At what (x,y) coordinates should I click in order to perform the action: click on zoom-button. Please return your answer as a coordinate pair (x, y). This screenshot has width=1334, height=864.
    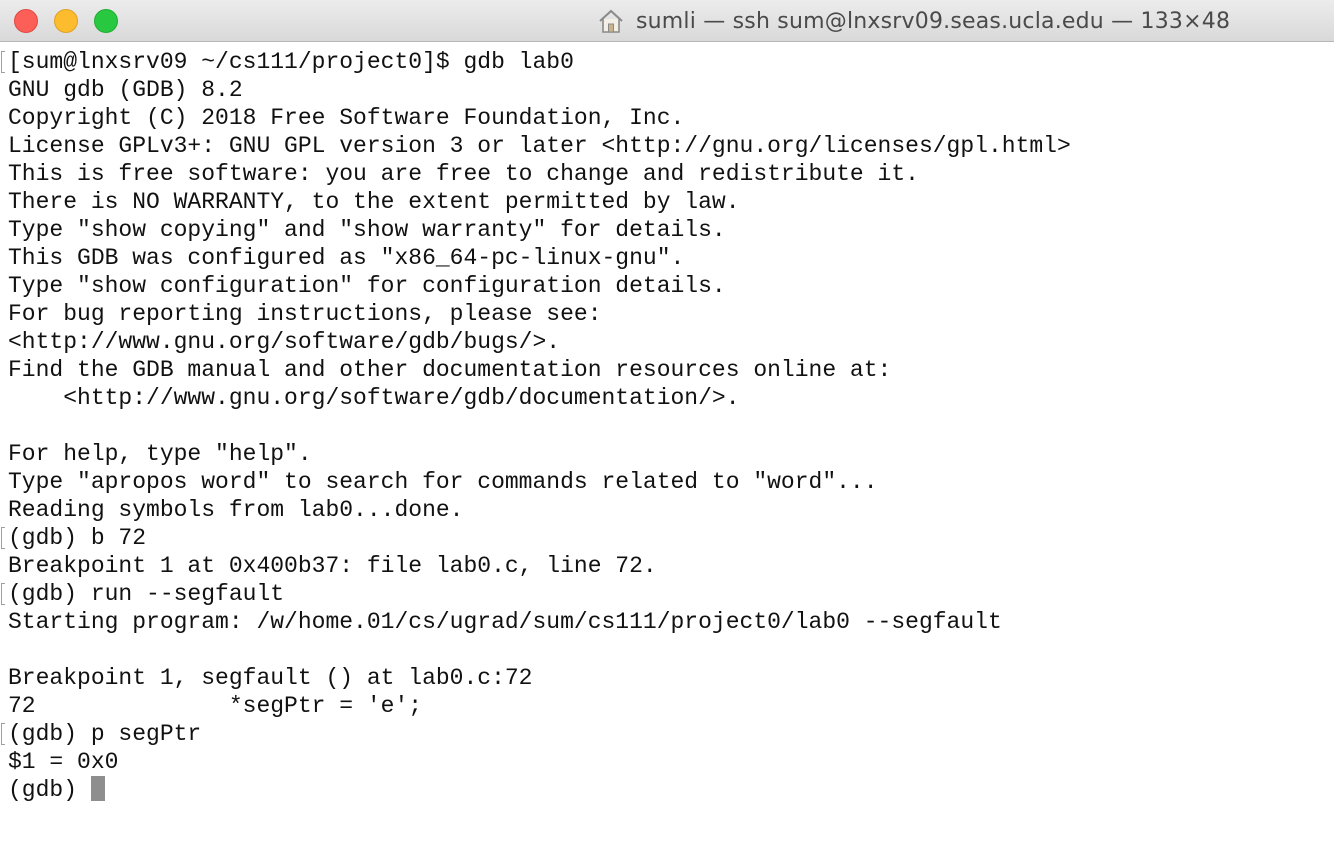
    Looking at the image, I should click on (106, 21).